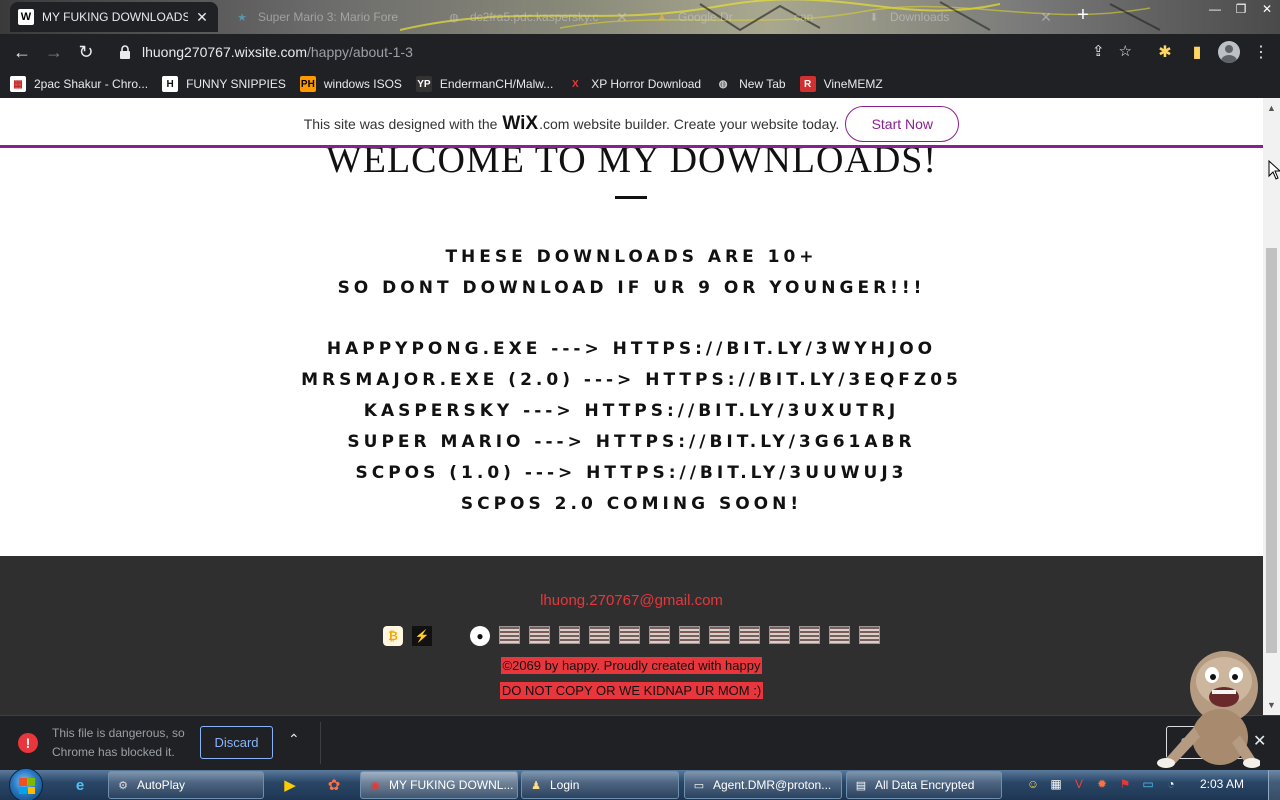 Image resolution: width=1280 pixels, height=800 pixels. What do you see at coordinates (1241, 9) in the screenshot?
I see `maximize-icon: ❐` at bounding box center [1241, 9].